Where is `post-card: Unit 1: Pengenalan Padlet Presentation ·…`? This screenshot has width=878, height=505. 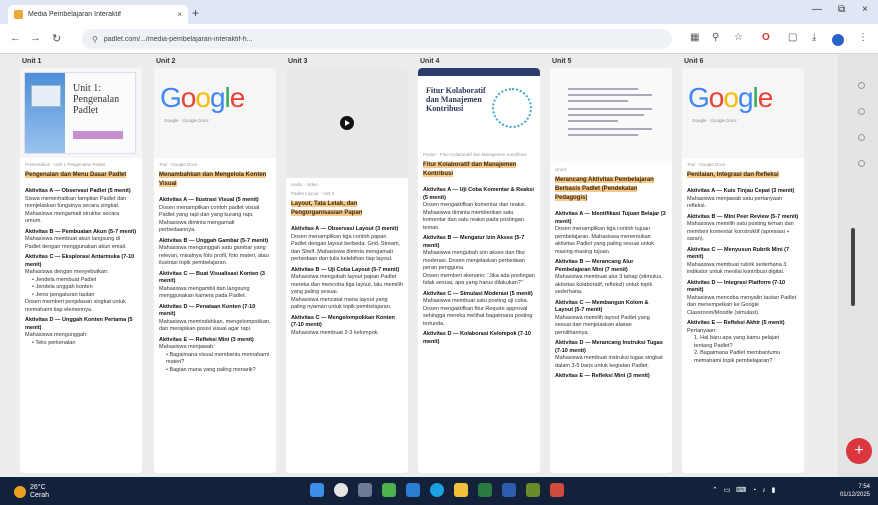 post-card: Unit 1: Pengenalan Padlet Presentation ·… is located at coordinates (81, 270).